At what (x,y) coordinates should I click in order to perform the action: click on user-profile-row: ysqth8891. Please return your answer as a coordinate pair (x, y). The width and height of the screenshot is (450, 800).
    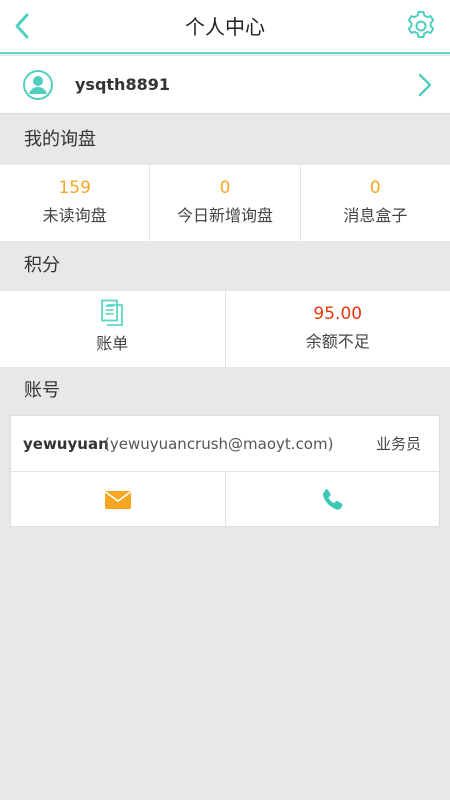
    Looking at the image, I should click on (225, 85).